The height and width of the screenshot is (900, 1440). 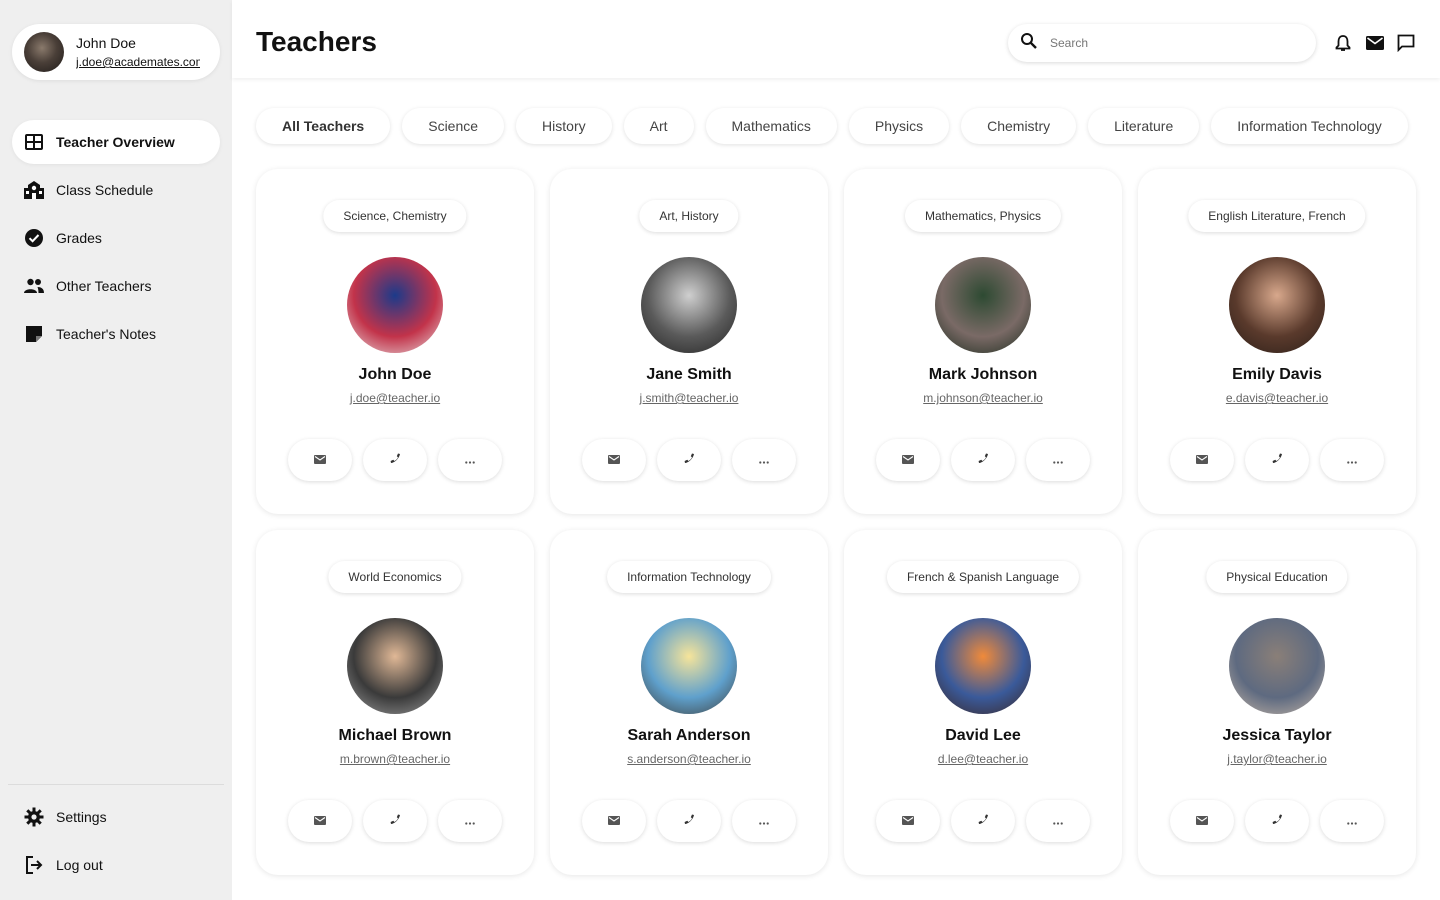 I want to click on tab-history: History, so click(x=564, y=126).